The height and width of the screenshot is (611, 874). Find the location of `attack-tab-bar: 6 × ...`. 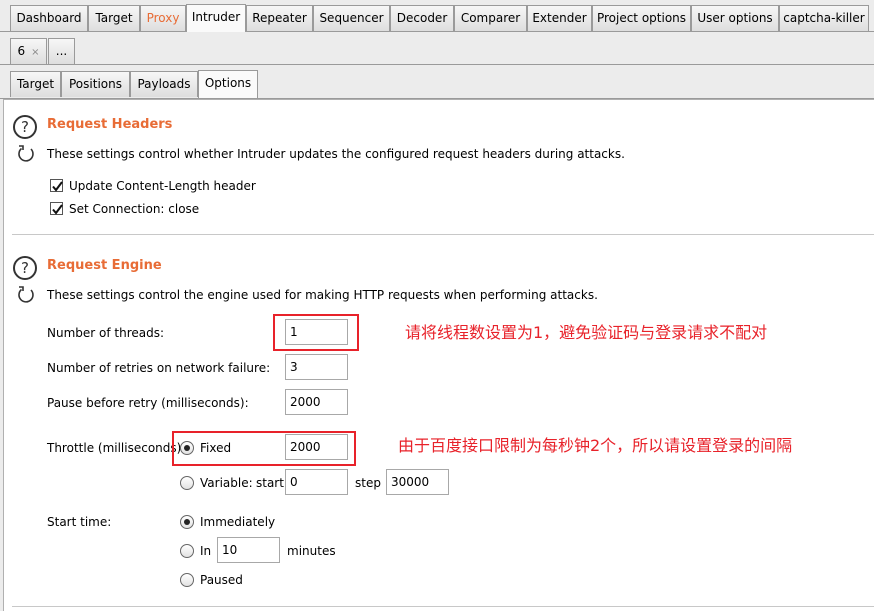

attack-tab-bar: 6 × ... is located at coordinates (437, 48).